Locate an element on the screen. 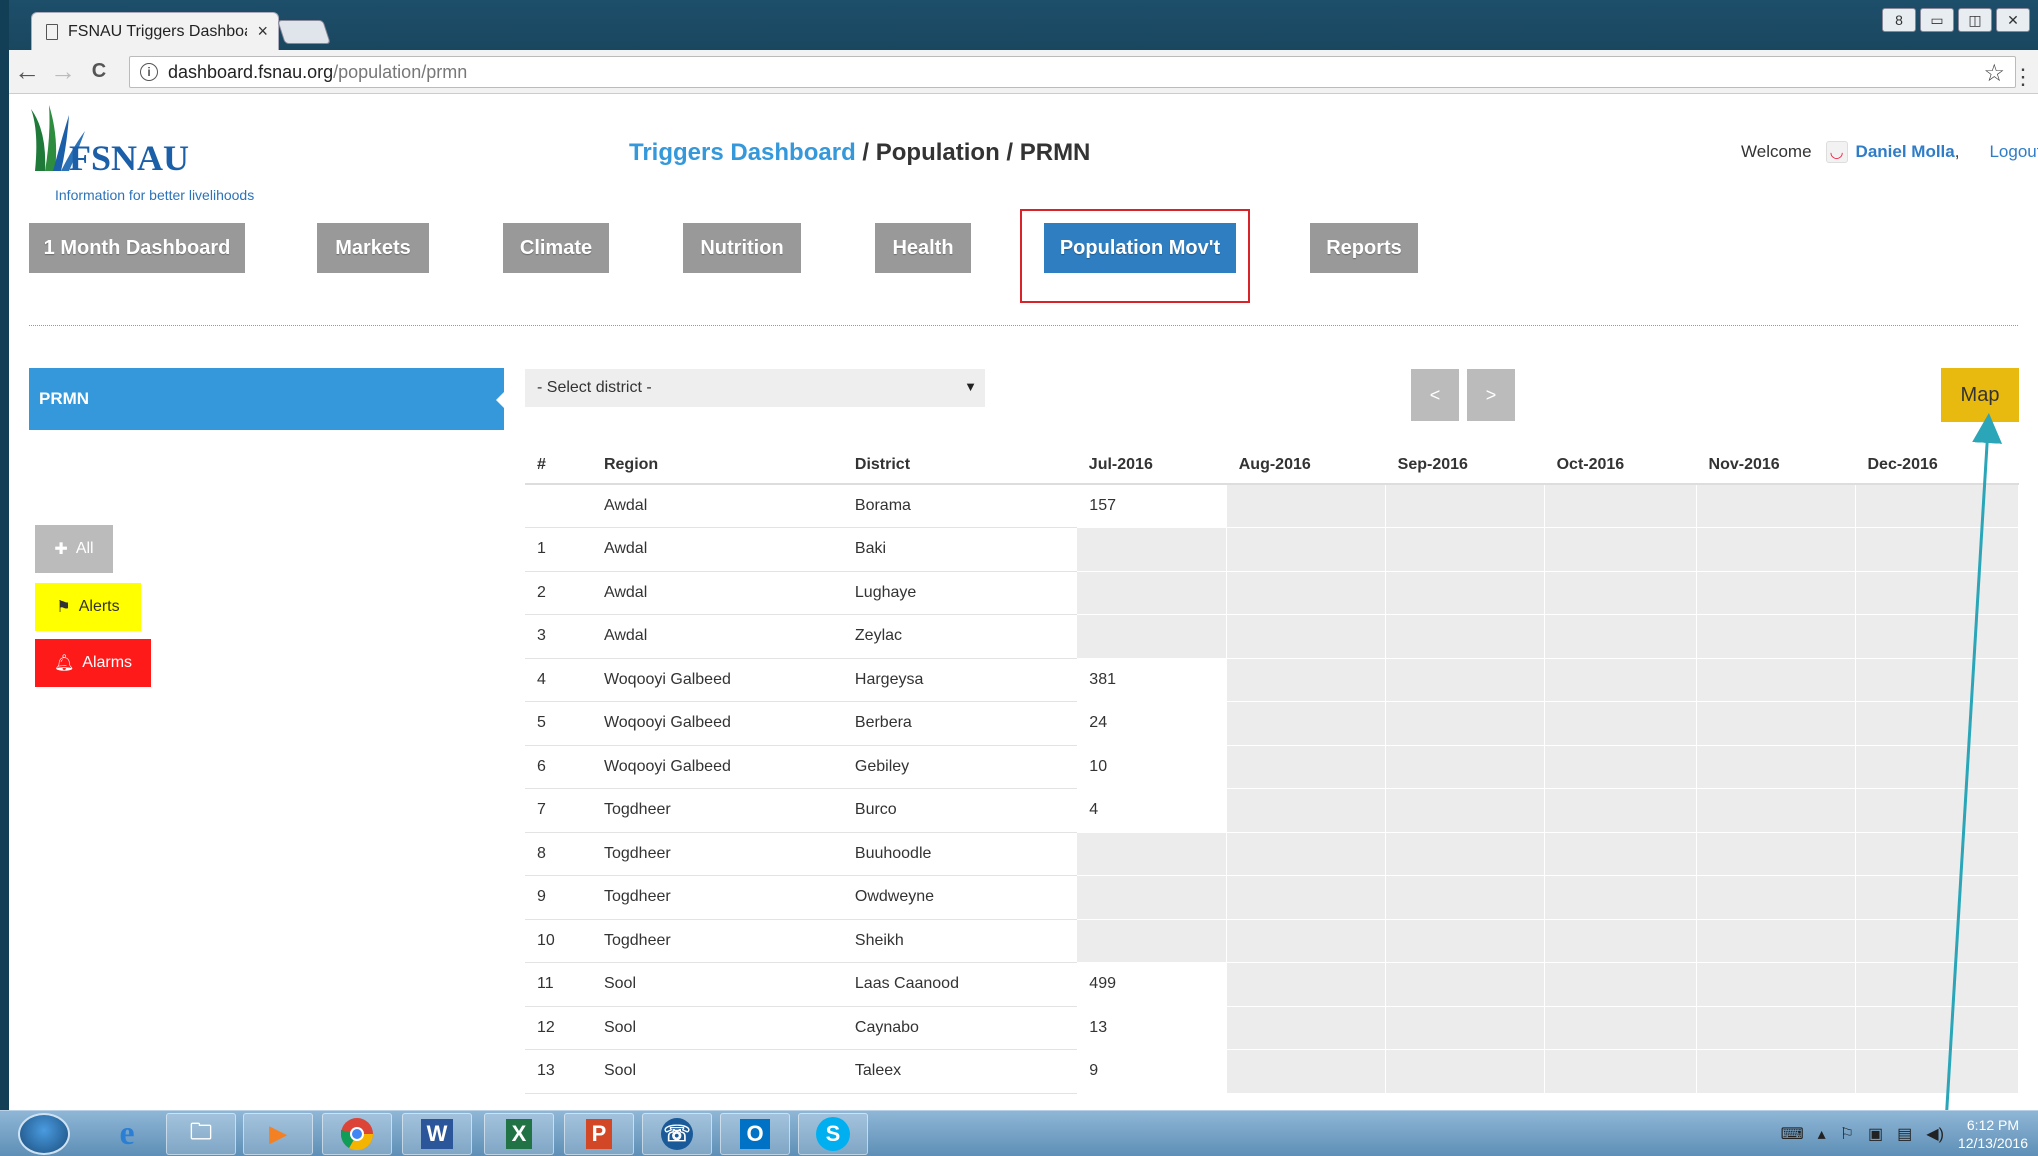 This screenshot has width=2038, height=1156. table-row: 4 Woqooyi Galbeed Hargeysa 381 is located at coordinates (1272, 680).